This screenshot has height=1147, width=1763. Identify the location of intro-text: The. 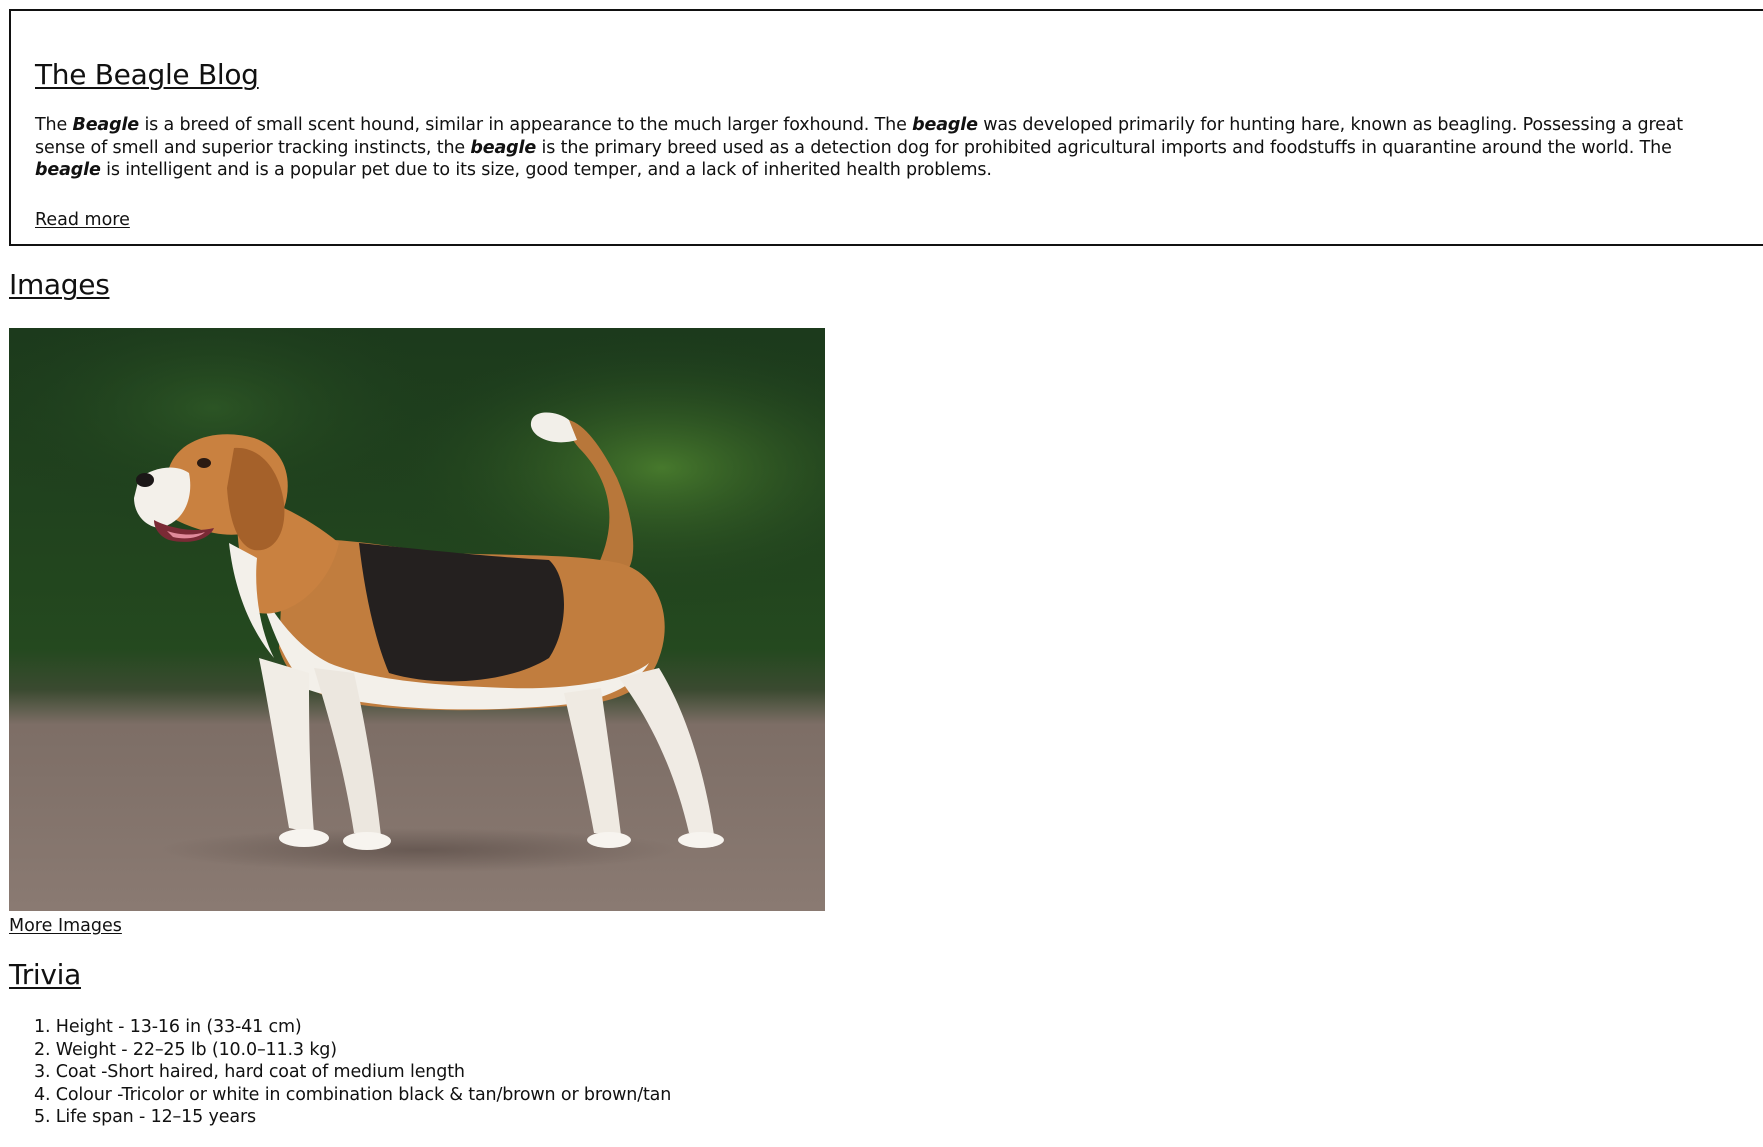
(54, 125).